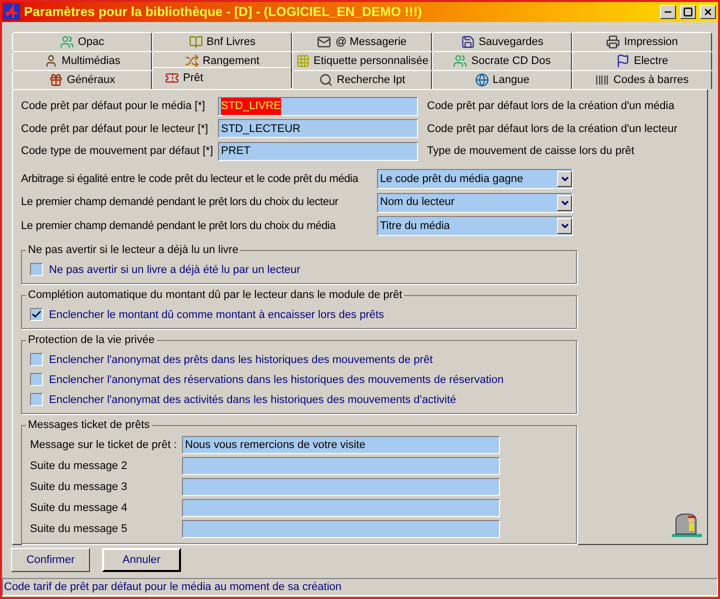  What do you see at coordinates (642, 79) in the screenshot?
I see `tab: Codes à barres` at bounding box center [642, 79].